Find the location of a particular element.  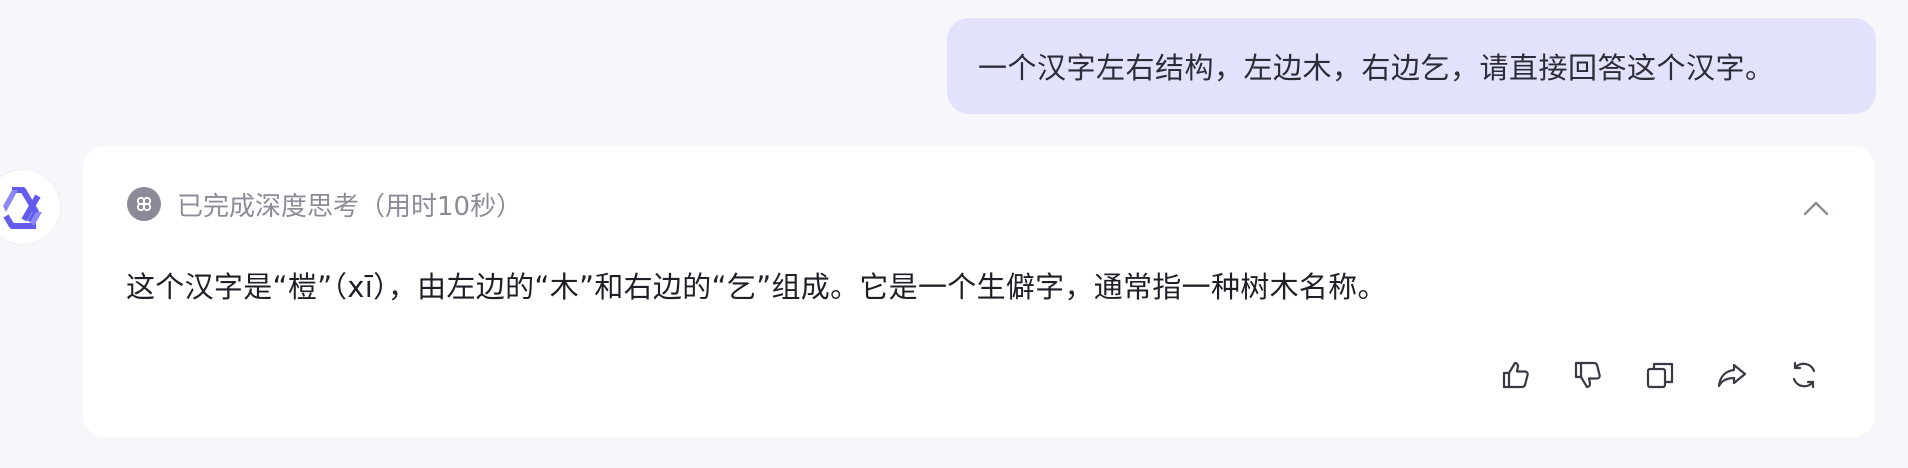

dislike-button is located at coordinates (1588, 375).